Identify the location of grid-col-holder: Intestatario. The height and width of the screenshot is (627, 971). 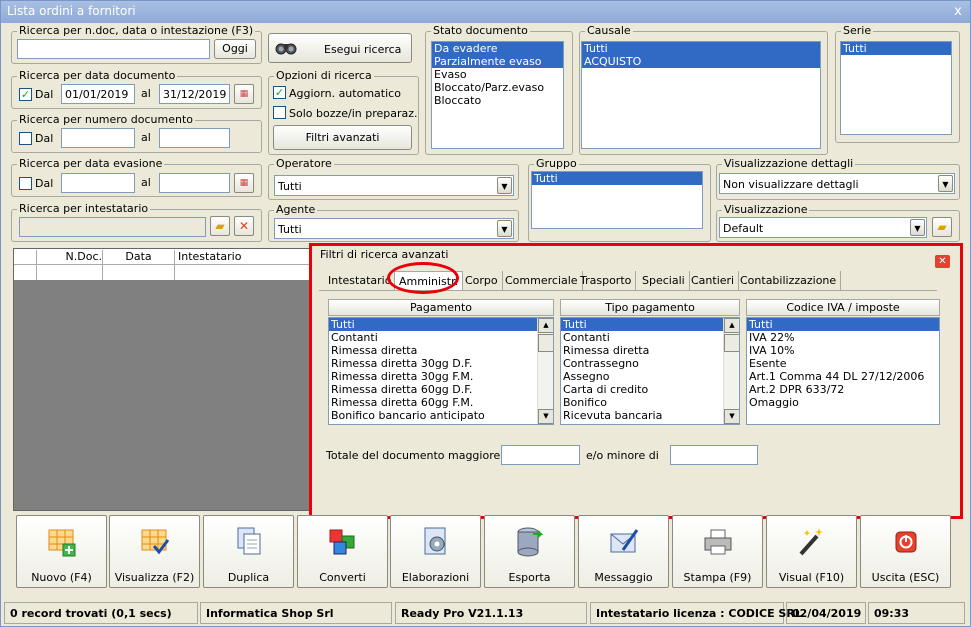
(243, 265).